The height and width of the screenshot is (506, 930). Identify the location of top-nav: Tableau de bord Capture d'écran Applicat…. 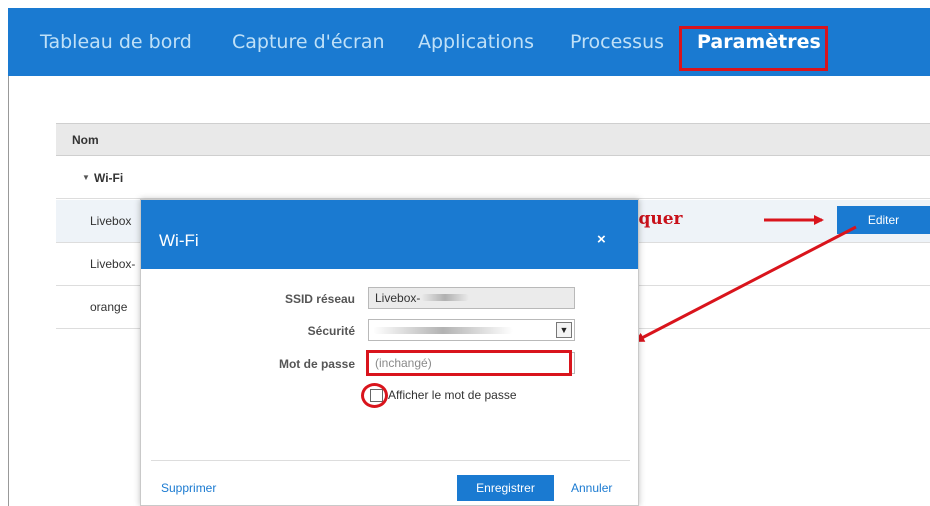
(469, 42).